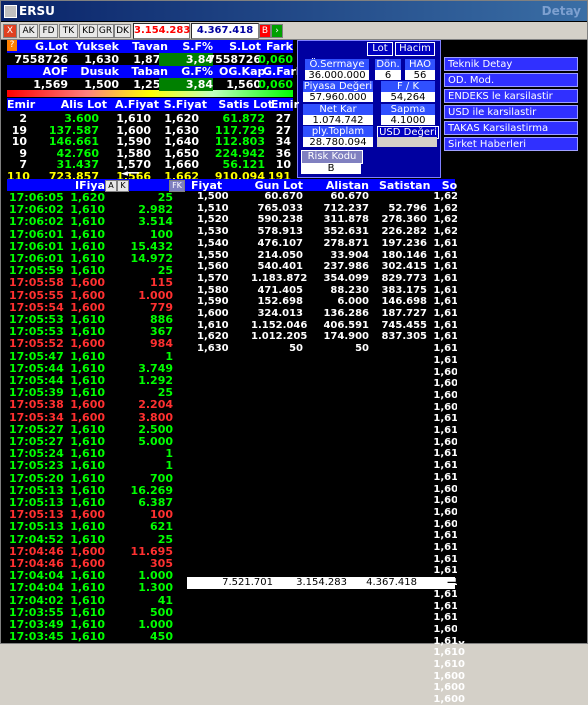 Image resolution: width=588 pixels, height=705 pixels. Describe the element at coordinates (141, 174) in the screenshot. I see `back-arrow-icon: ◄━━` at that location.